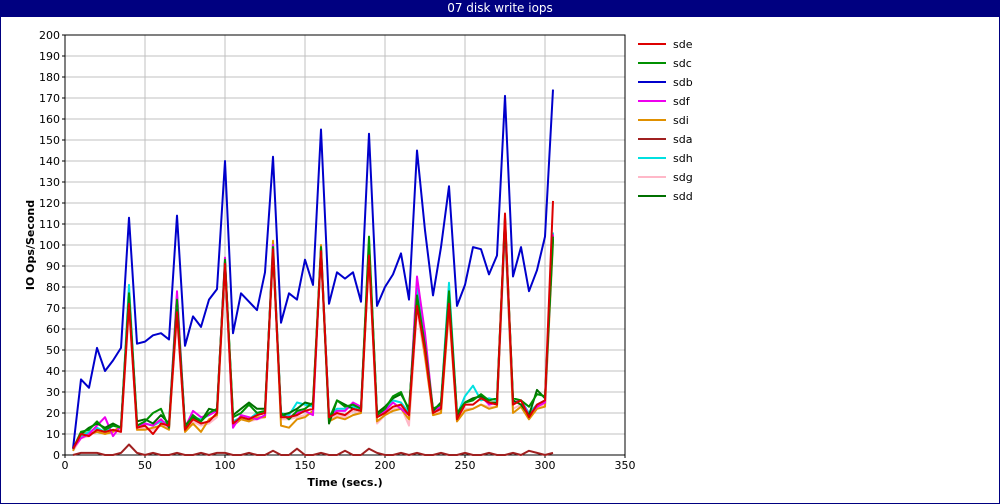 The image size is (1000, 504). What do you see at coordinates (665, 44) in the screenshot?
I see `legend-item-sde: sde` at bounding box center [665, 44].